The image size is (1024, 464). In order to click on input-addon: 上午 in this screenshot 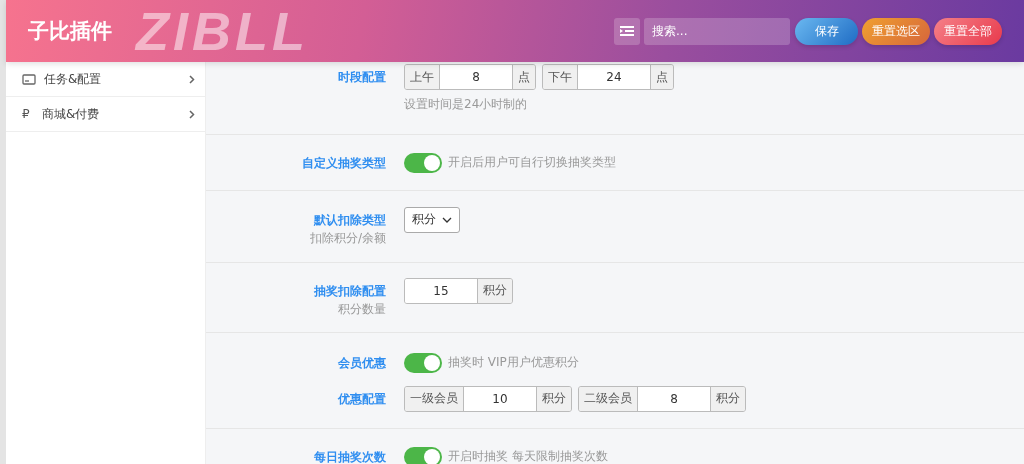, I will do `click(422, 77)`.